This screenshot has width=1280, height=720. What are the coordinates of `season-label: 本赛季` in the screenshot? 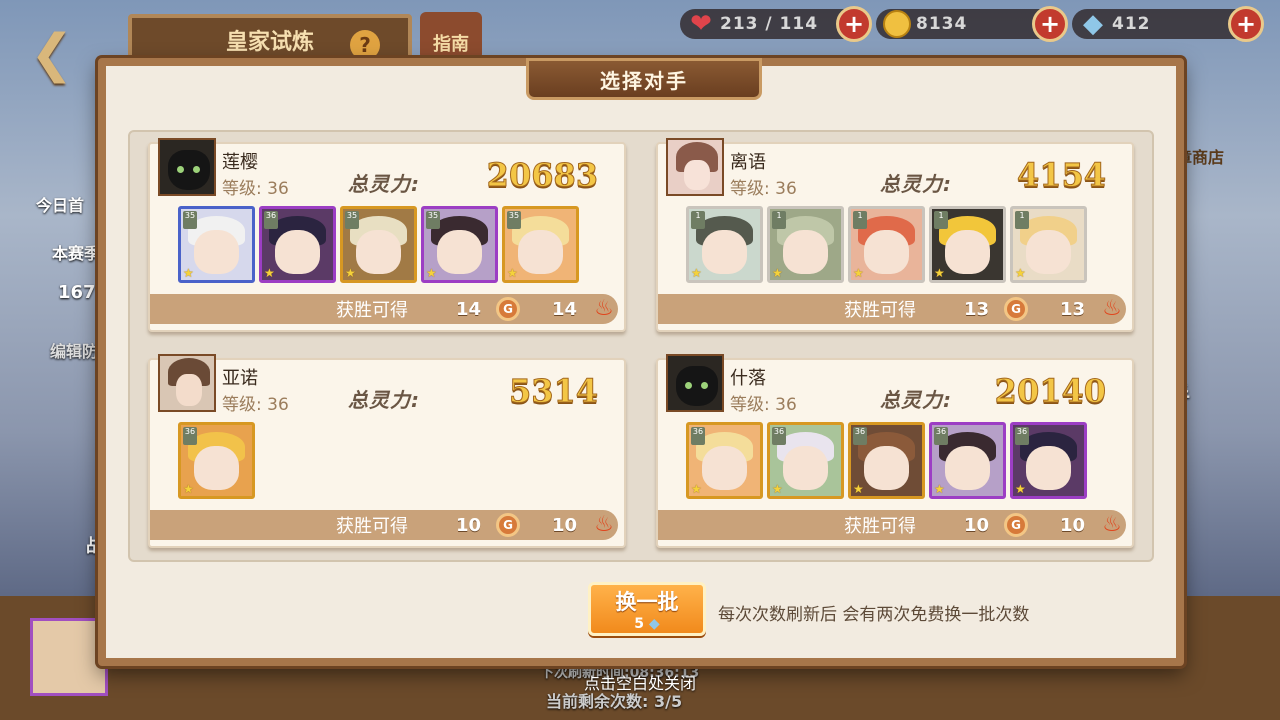 It's located at (76, 253).